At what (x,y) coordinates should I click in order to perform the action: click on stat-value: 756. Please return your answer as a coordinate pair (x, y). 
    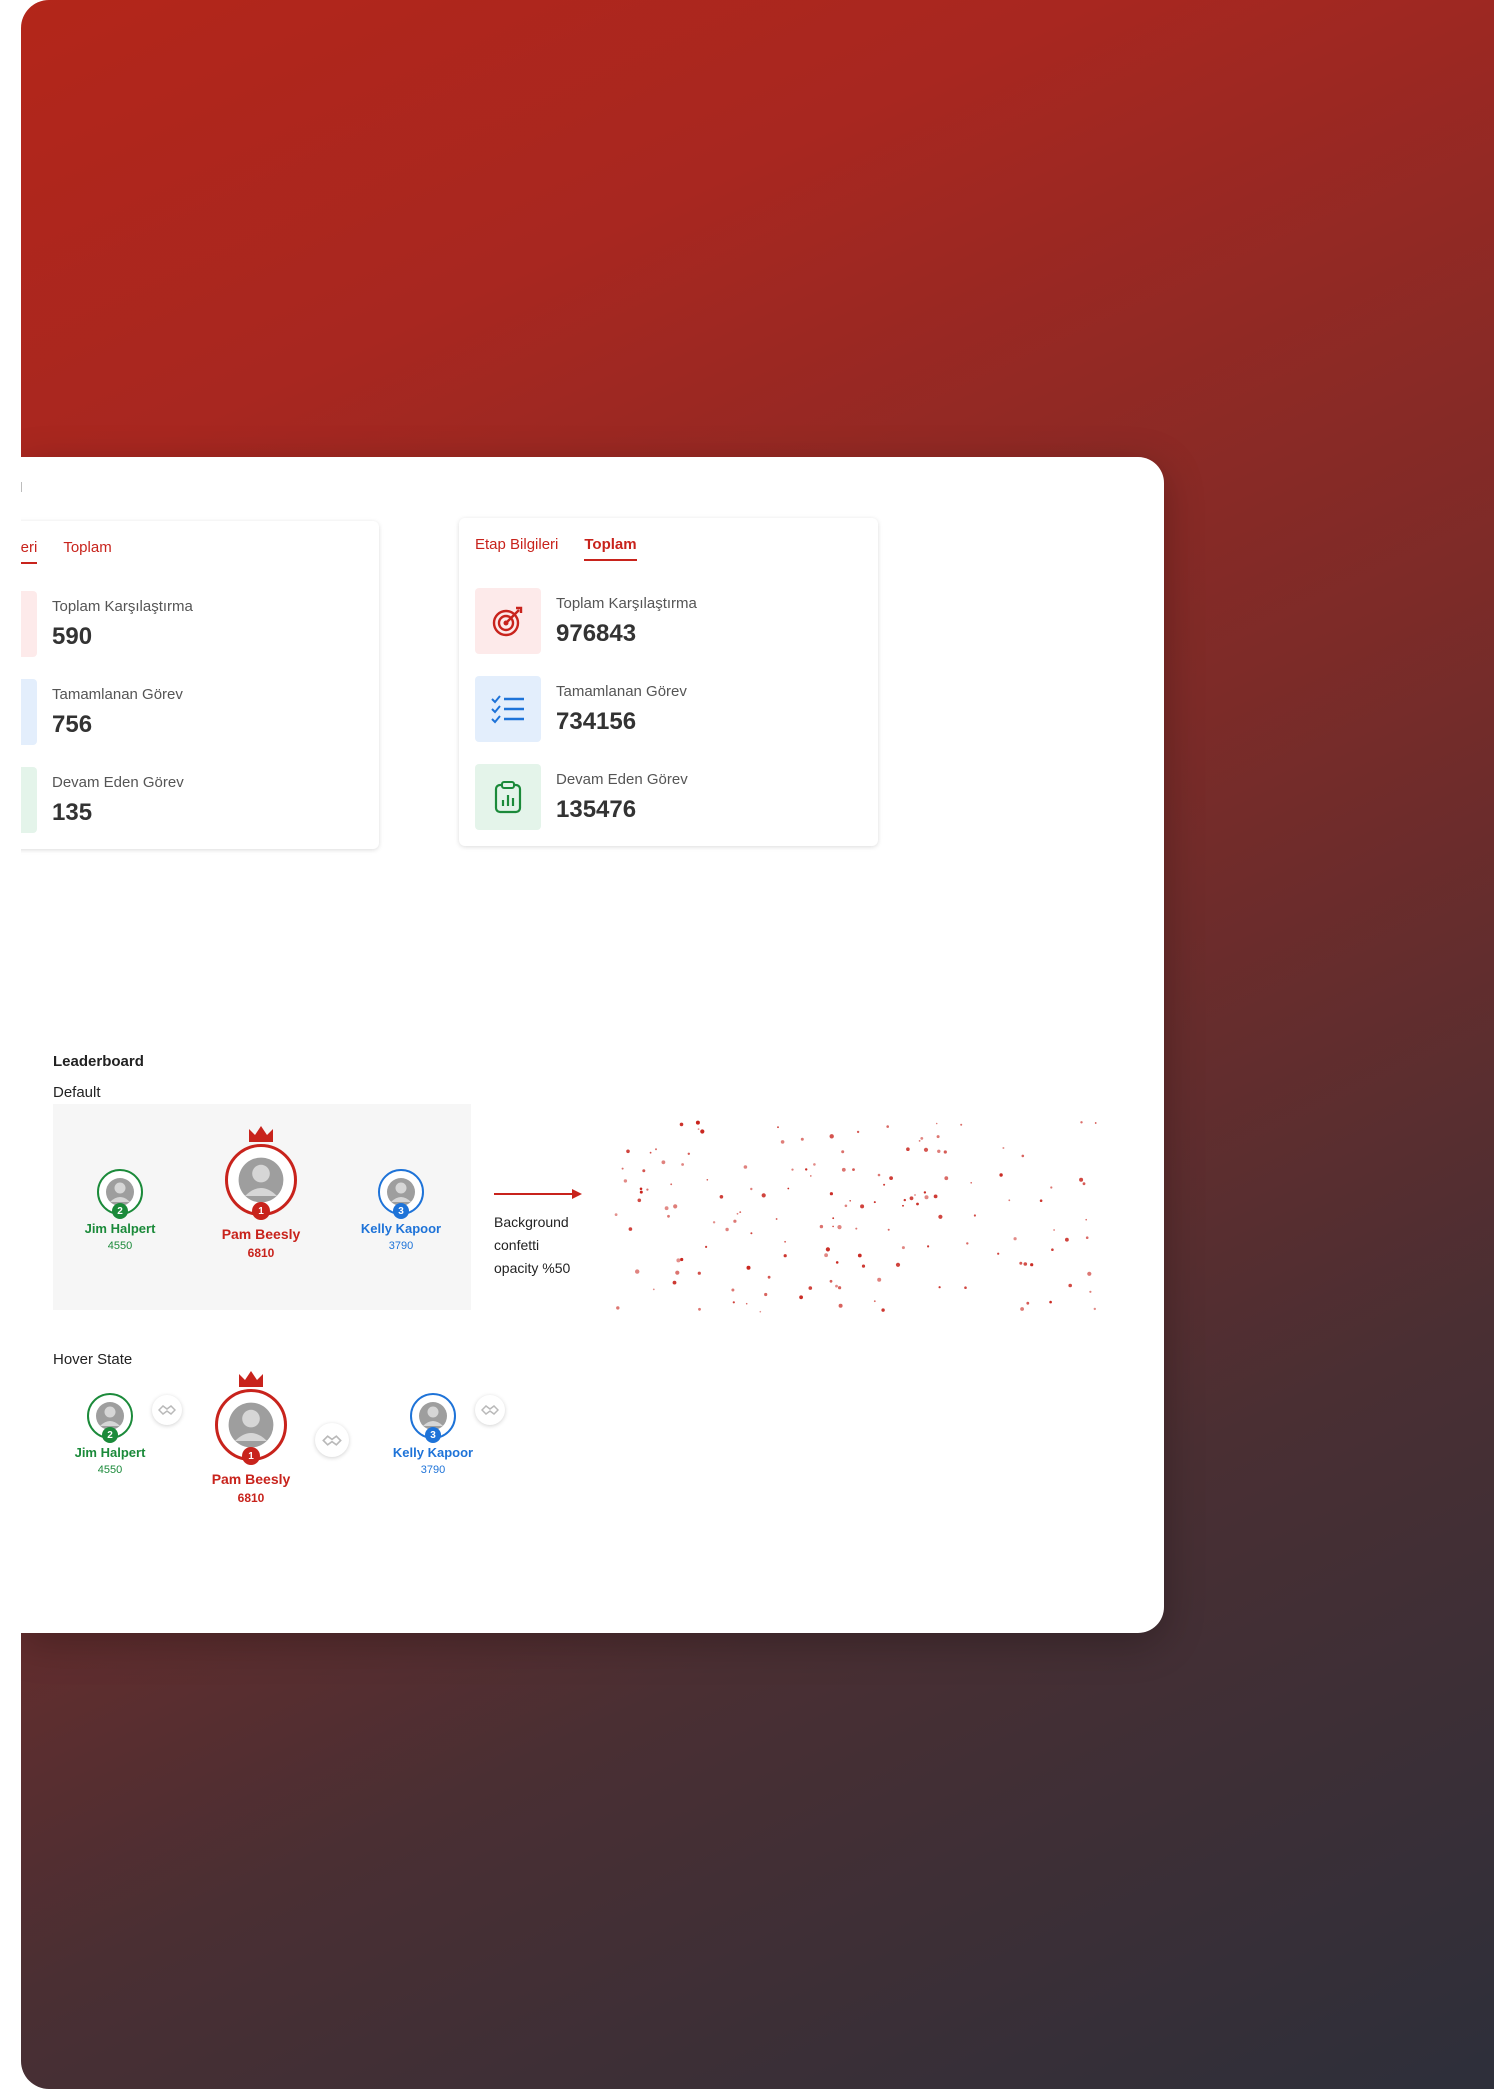
    Looking at the image, I should click on (72, 724).